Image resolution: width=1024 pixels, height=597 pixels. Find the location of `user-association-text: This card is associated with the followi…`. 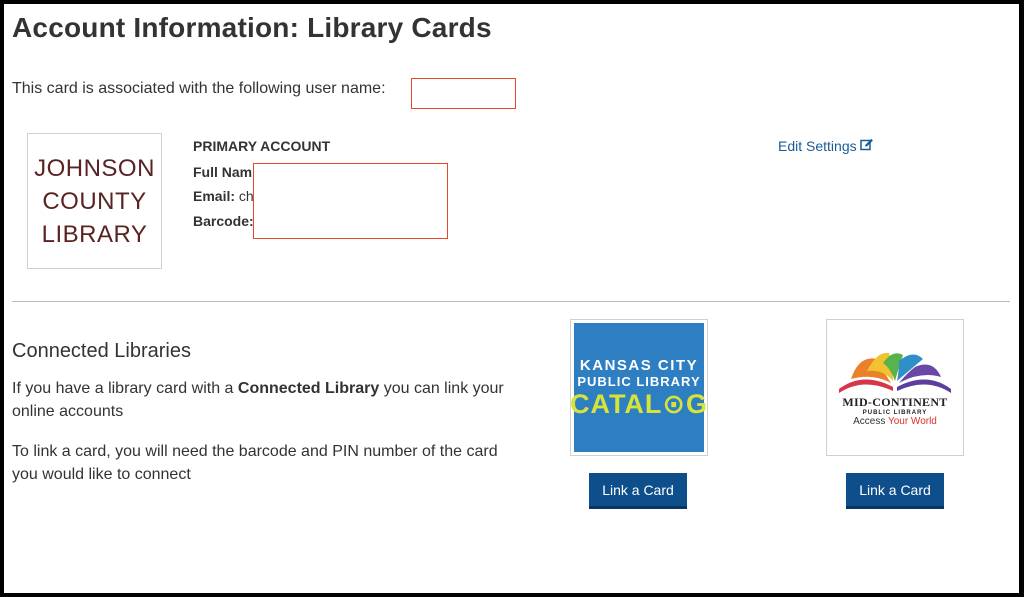

user-association-text: This card is associated with the followi… is located at coordinates (199, 88).